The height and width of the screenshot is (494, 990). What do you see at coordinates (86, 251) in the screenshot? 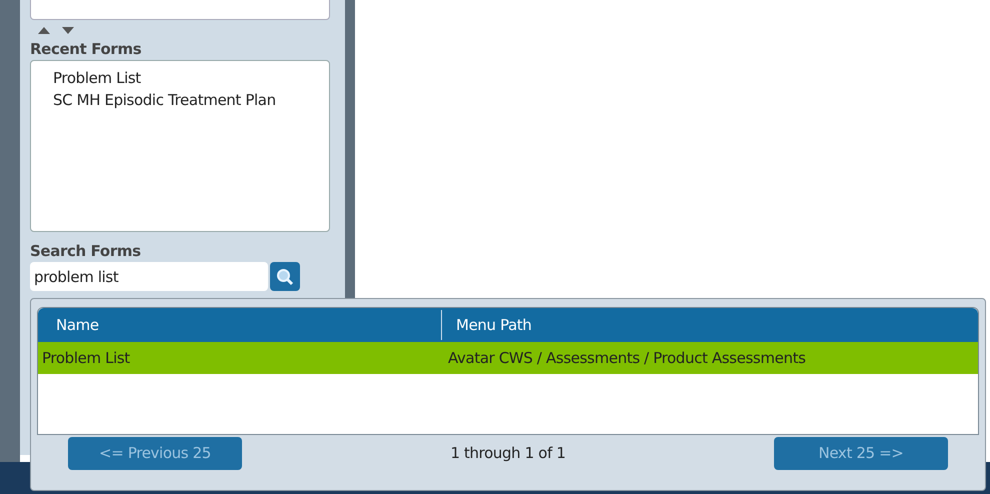
I see `section-title: Search Forms` at bounding box center [86, 251].